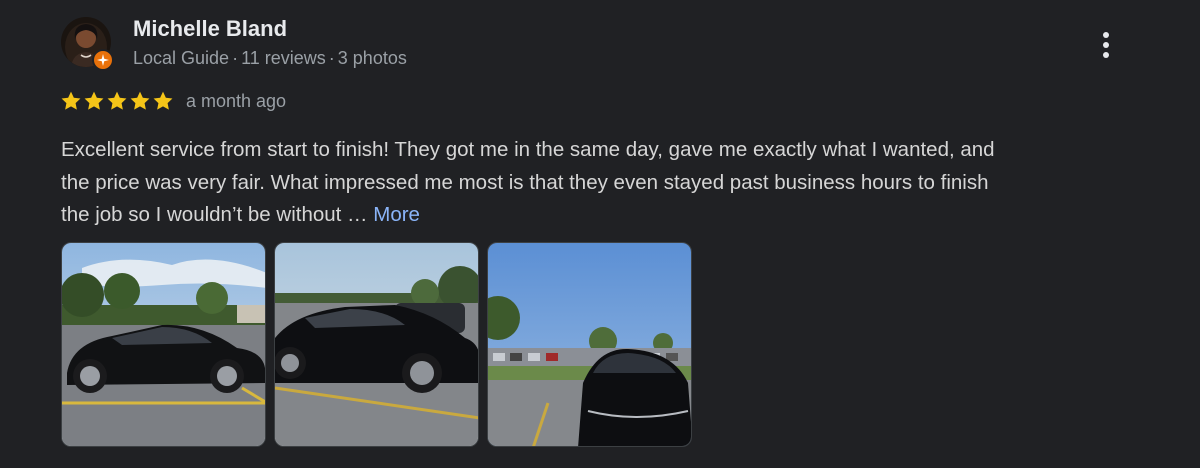 The width and height of the screenshot is (1200, 468). What do you see at coordinates (601, 215) in the screenshot?
I see `review-text-line: the job so I wouldn’t be without … More` at bounding box center [601, 215].